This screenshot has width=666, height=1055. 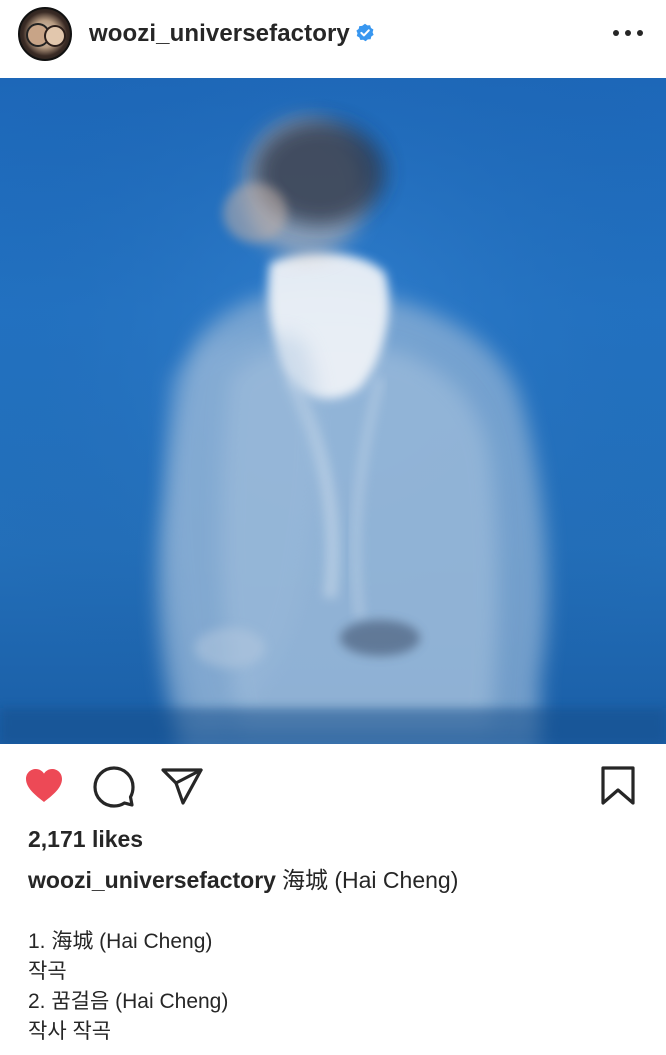 What do you see at coordinates (365, 32) in the screenshot?
I see `verified-badge-icon` at bounding box center [365, 32].